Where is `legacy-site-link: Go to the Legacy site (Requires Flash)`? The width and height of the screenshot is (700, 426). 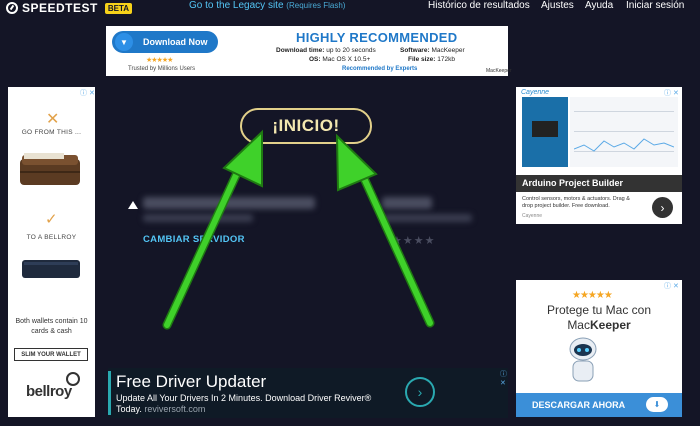 legacy-site-link: Go to the Legacy site (Requires Flash) is located at coordinates (267, 5).